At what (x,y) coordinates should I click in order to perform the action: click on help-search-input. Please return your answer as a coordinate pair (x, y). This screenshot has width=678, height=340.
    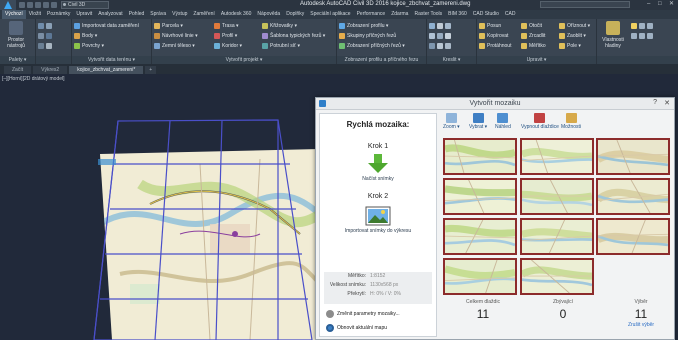
    Looking at the image, I should click on (585, 4).